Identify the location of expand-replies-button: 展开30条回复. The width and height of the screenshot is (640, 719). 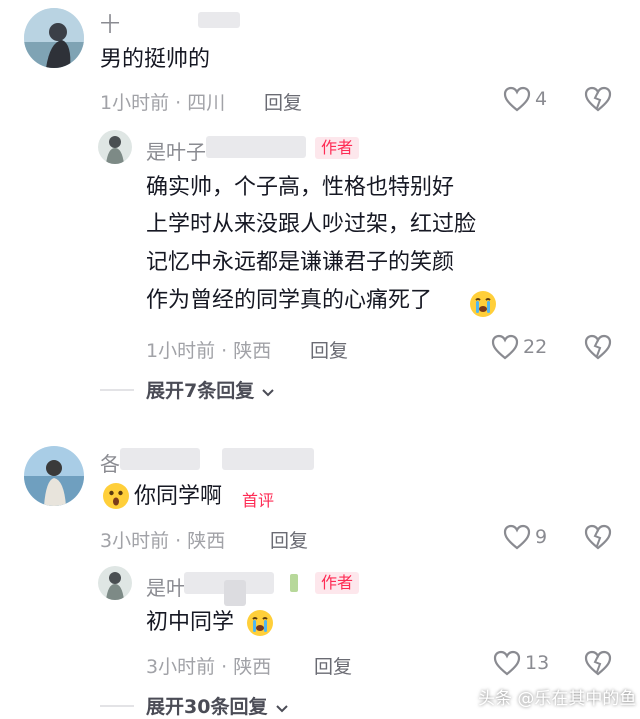
(217, 705).